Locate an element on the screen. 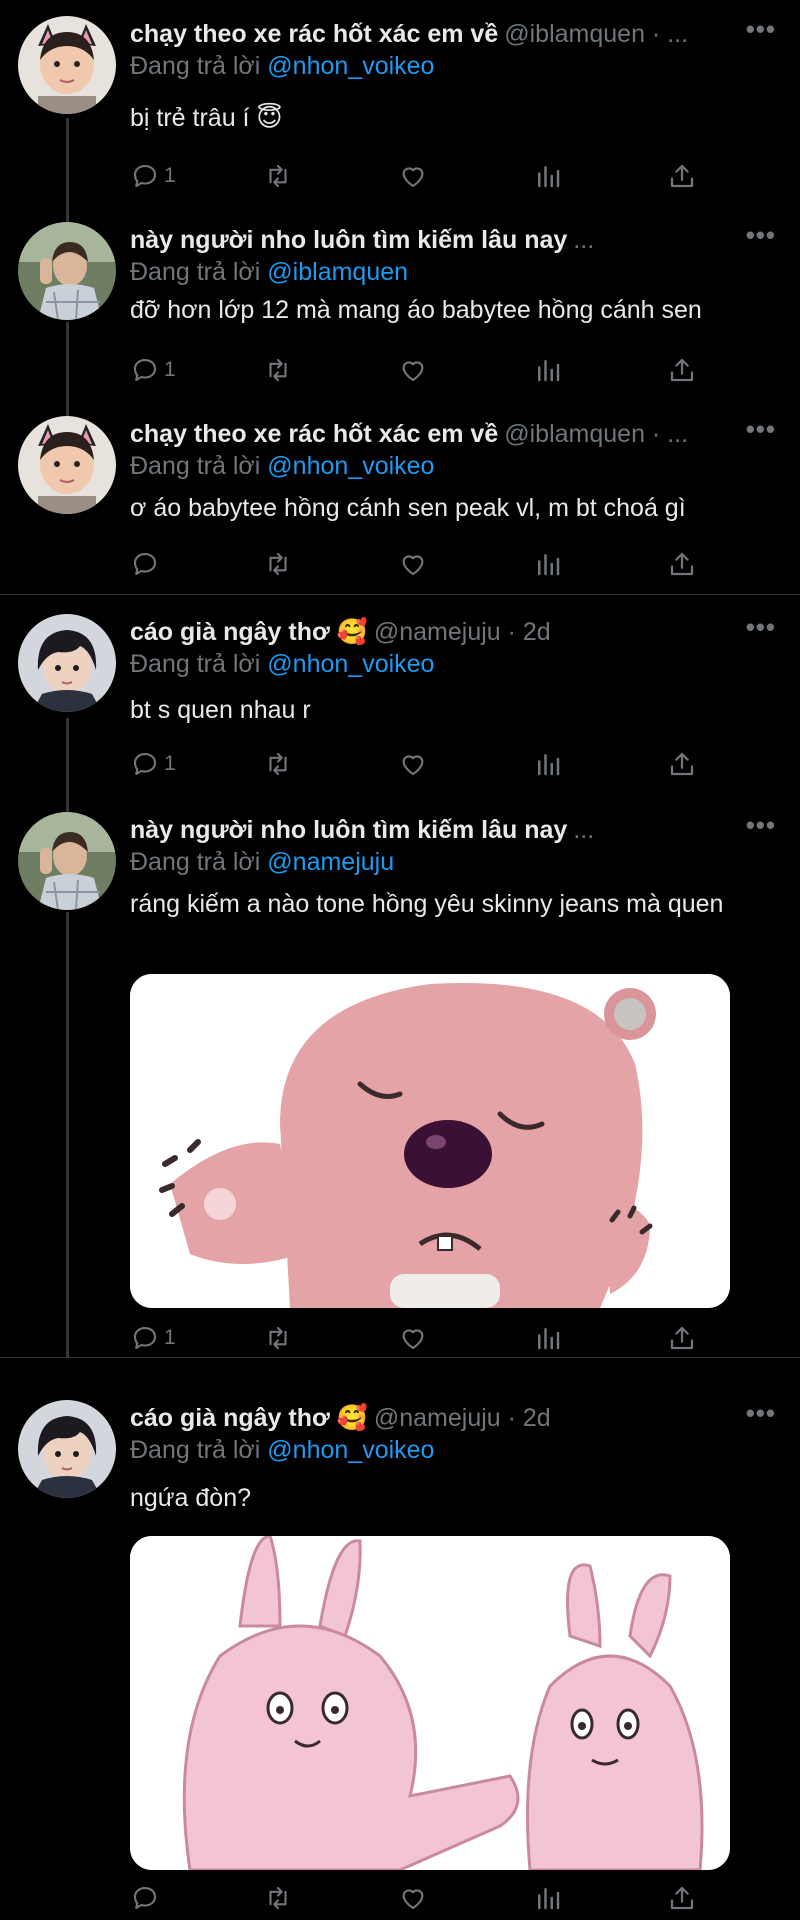 The image size is (800, 1920). reply-mention: @namejuju is located at coordinates (330, 862).